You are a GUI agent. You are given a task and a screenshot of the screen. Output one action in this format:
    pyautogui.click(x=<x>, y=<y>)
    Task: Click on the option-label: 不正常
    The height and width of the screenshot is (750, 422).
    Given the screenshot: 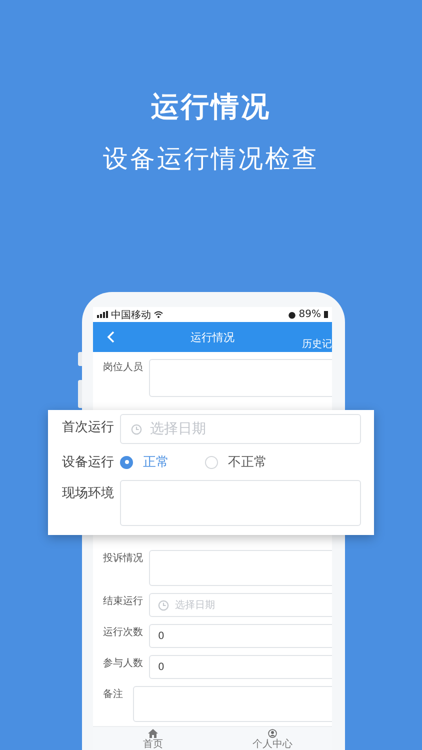 What is the action you would take?
    pyautogui.click(x=247, y=462)
    